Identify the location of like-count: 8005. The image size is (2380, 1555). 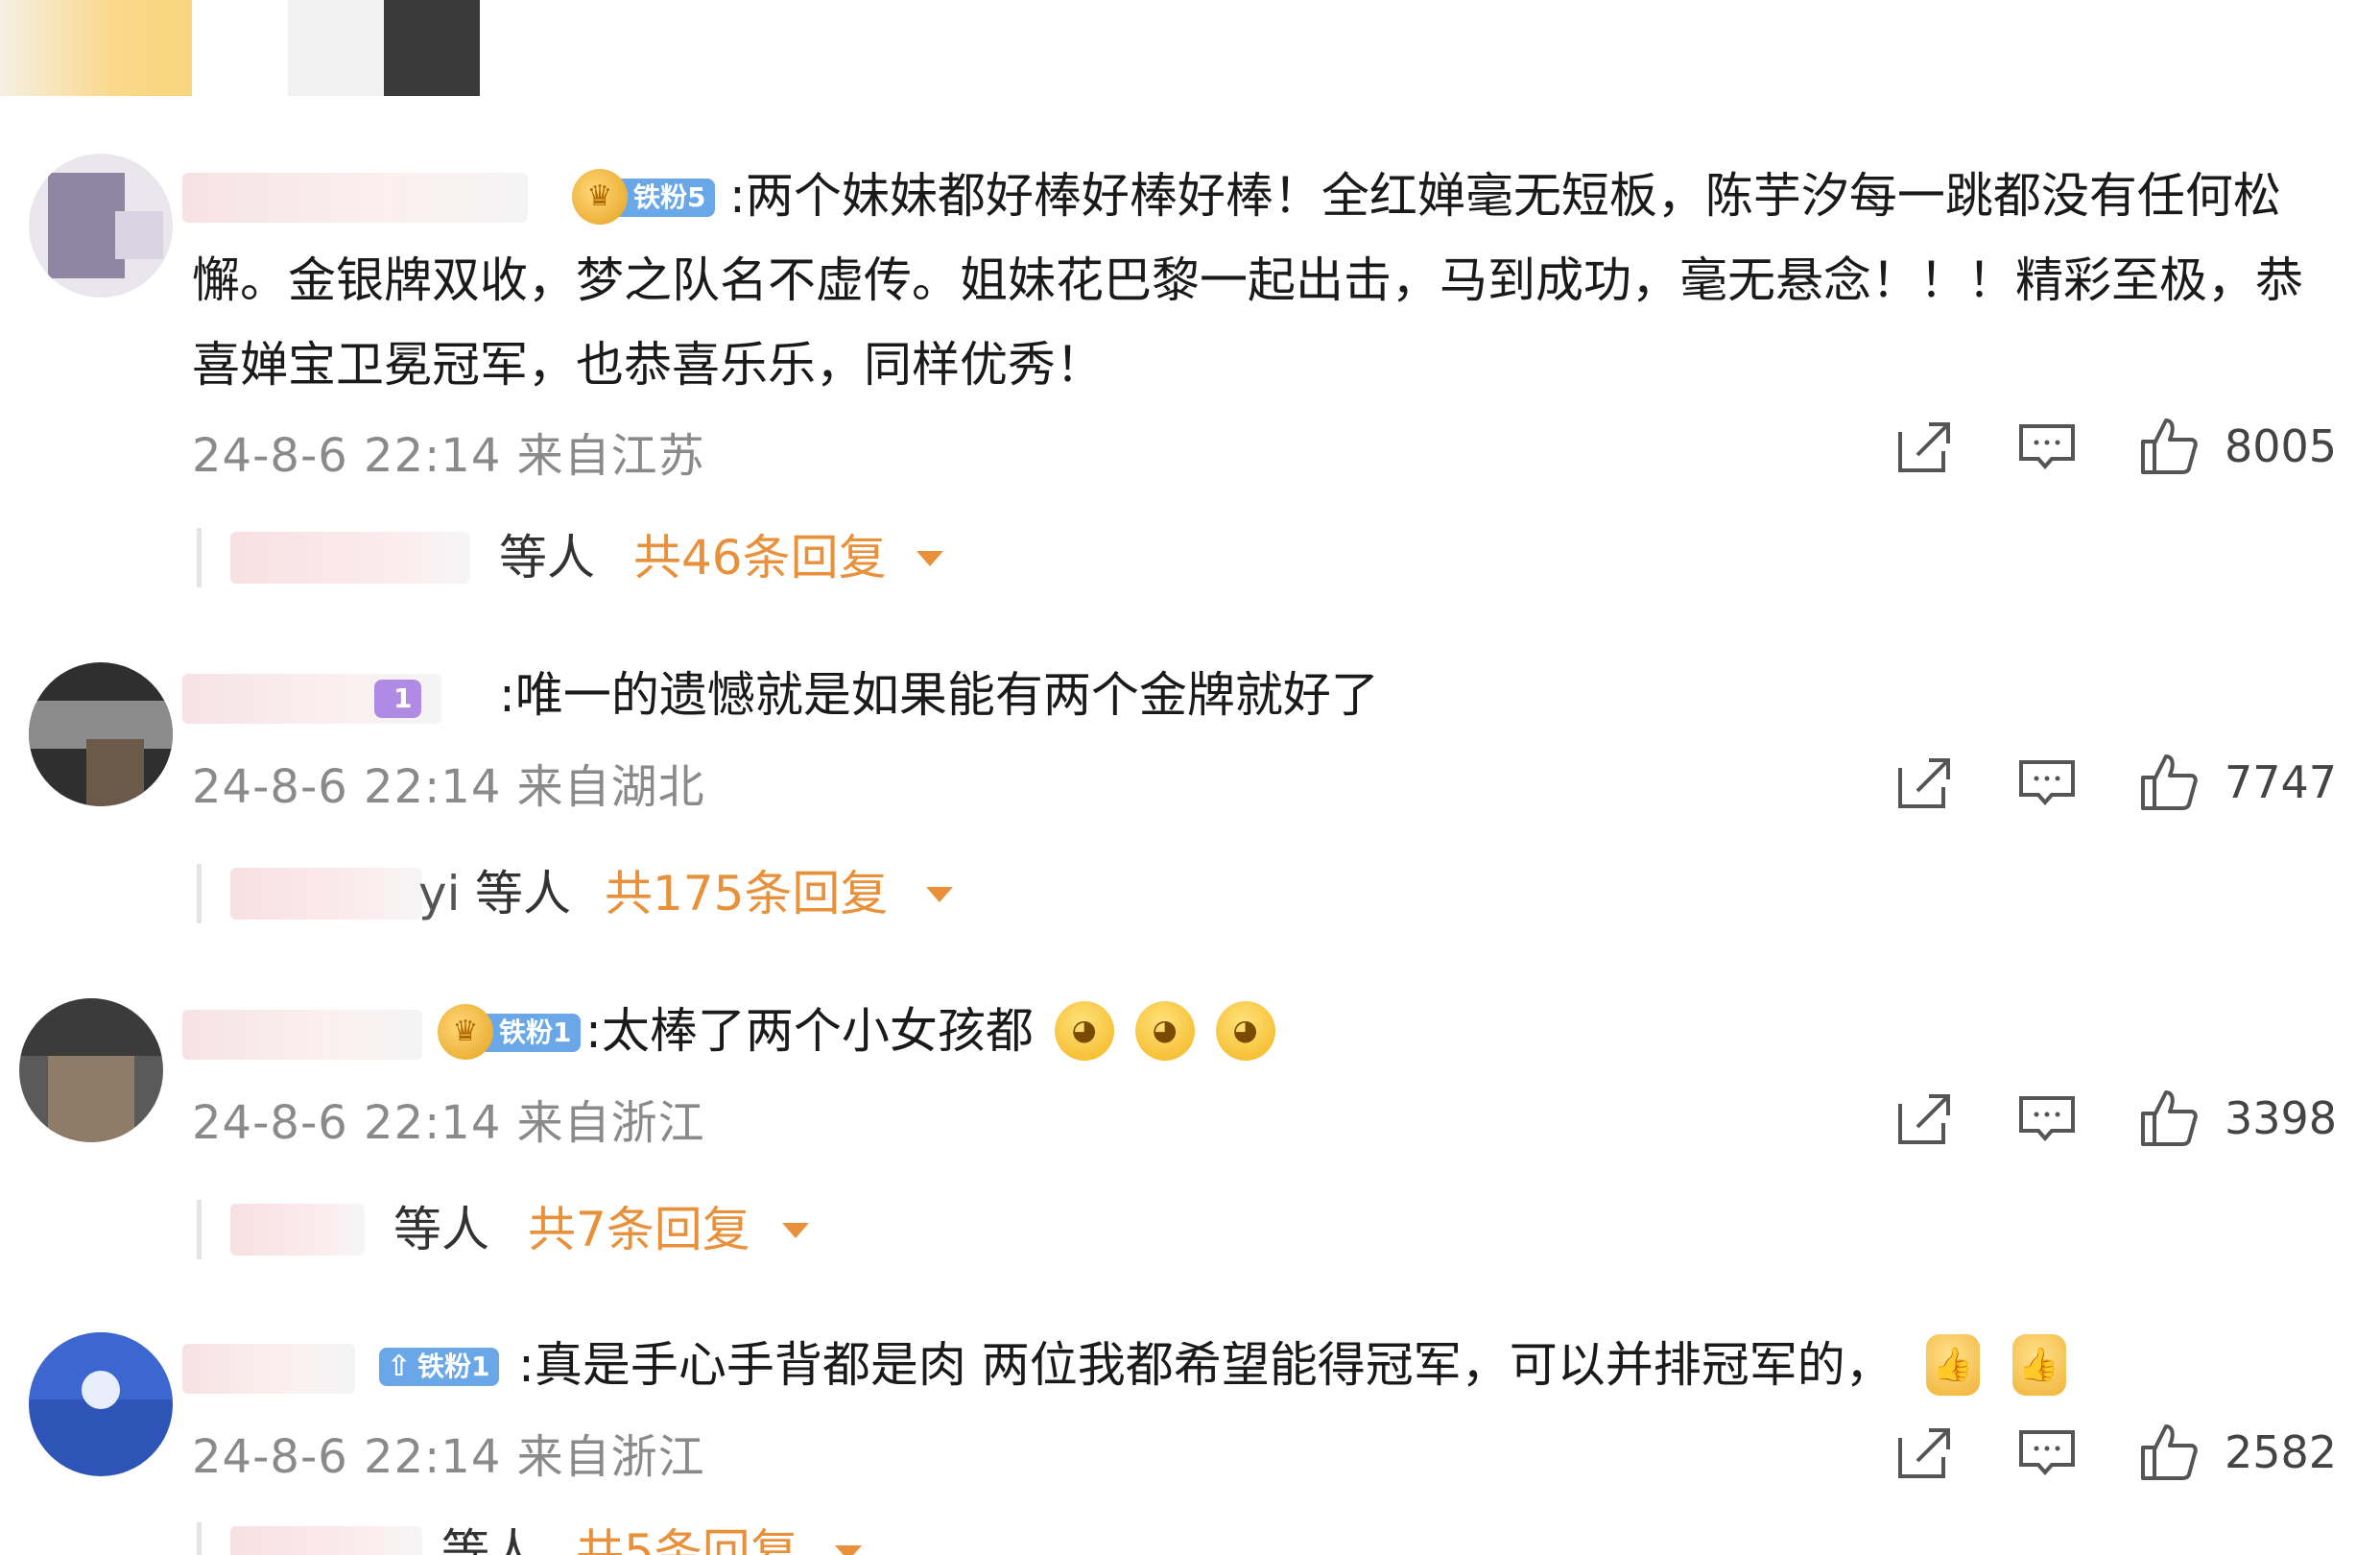
(2282, 446).